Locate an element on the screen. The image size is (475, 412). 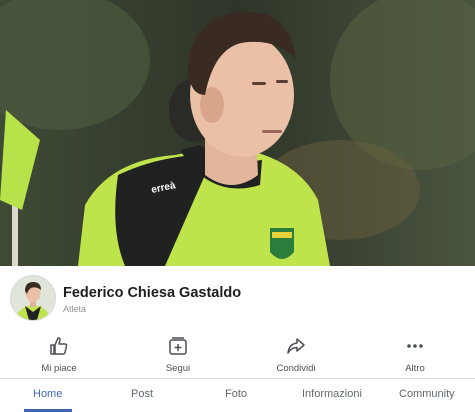
follow-button: Segui is located at coordinates (178, 355).